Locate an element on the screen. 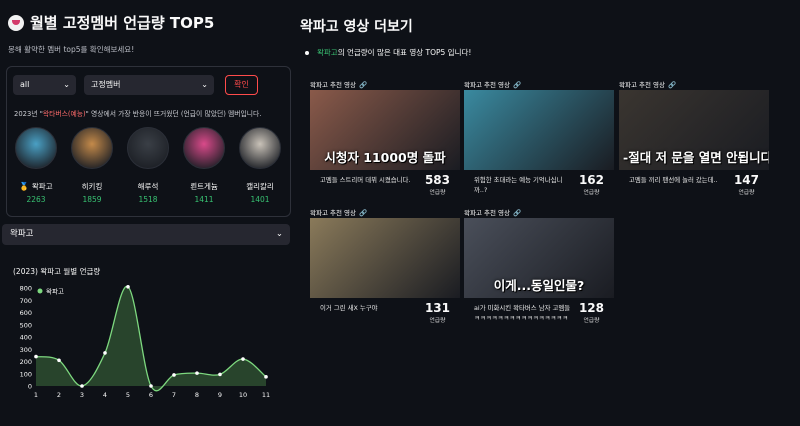 This screenshot has width=800, height=426. member-name-text: 히키킹 is located at coordinates (92, 186).